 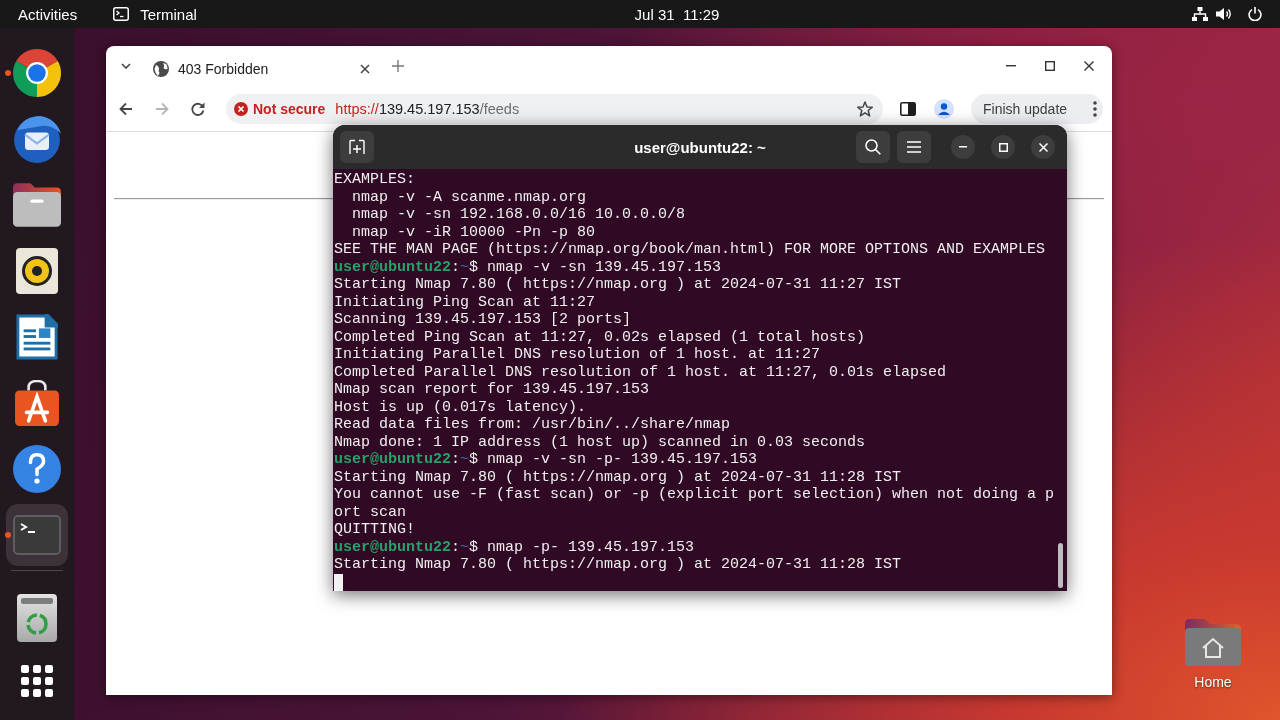 What do you see at coordinates (427, 108) in the screenshot?
I see `url-text: https://139.45.197.153/feeds` at bounding box center [427, 108].